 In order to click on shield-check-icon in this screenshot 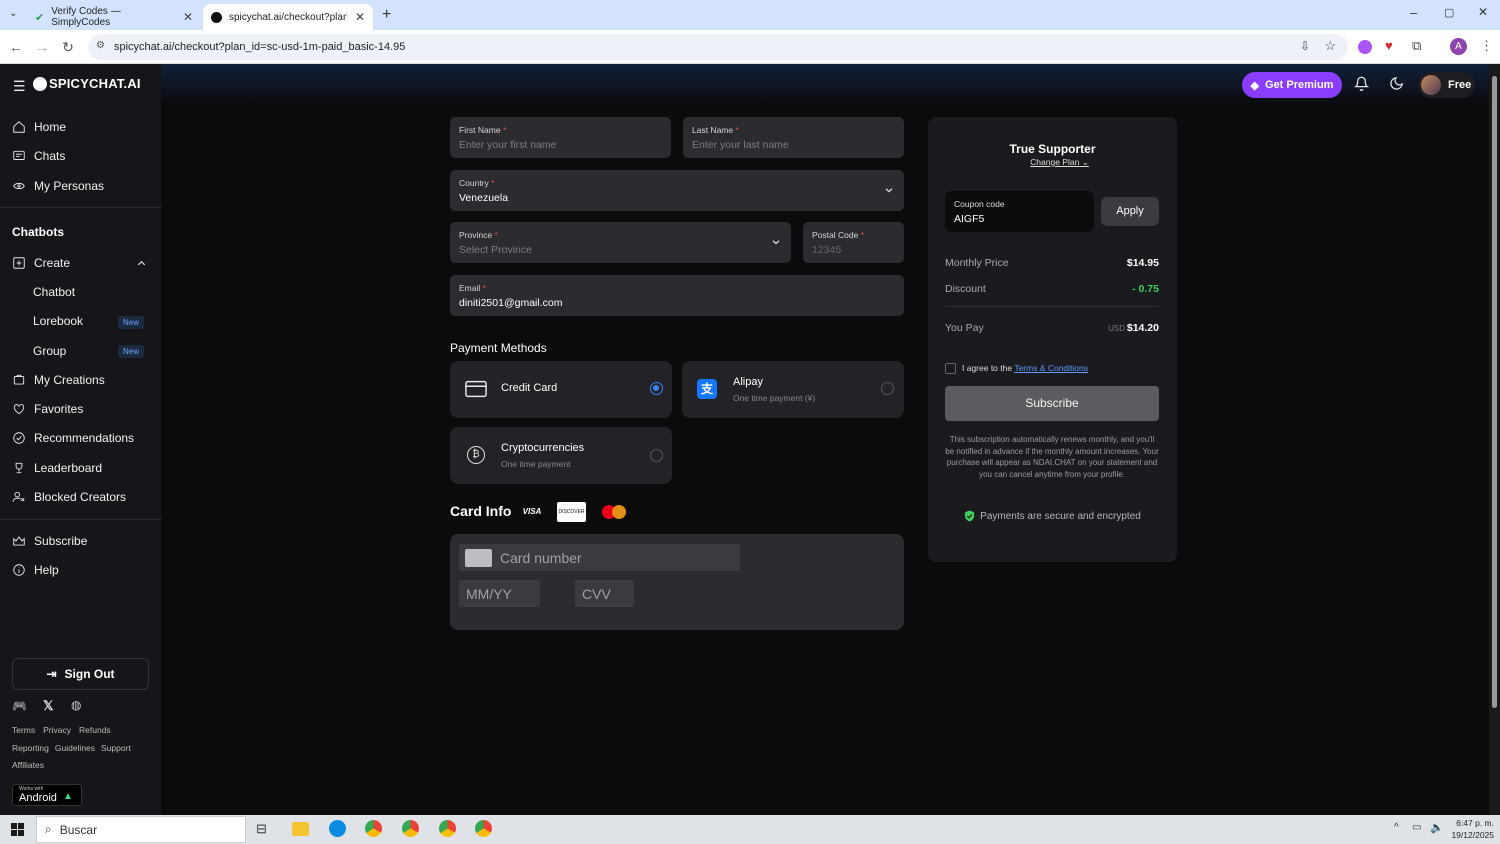, I will do `click(970, 516)`.